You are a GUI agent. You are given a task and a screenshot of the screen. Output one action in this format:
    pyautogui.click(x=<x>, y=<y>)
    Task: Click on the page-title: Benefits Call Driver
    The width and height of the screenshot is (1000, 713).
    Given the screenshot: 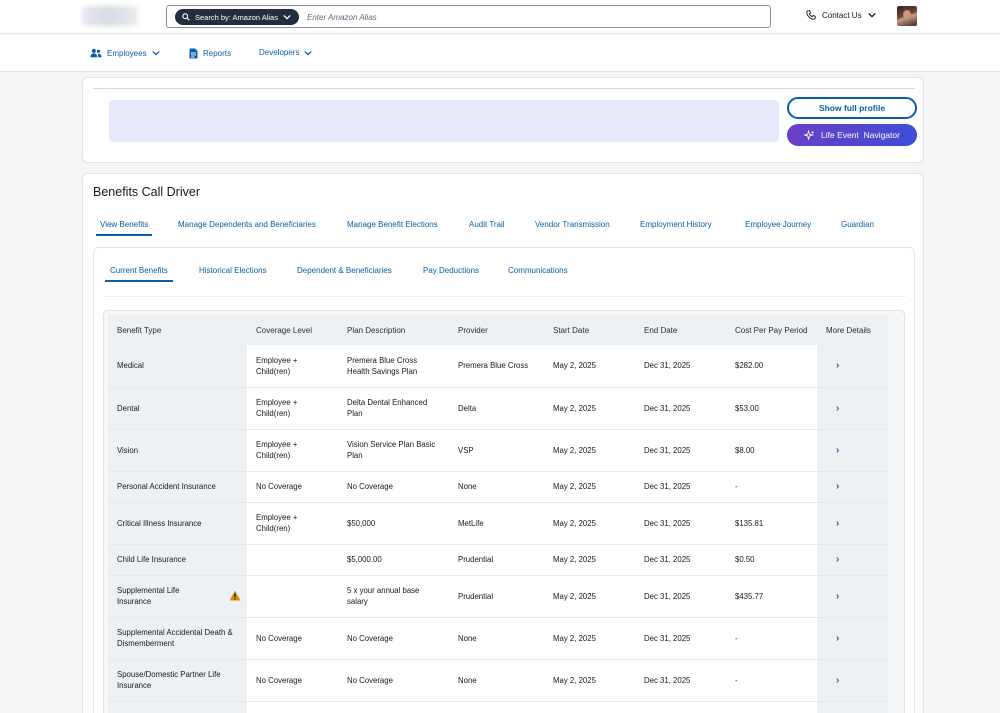 What is the action you would take?
    pyautogui.click(x=146, y=192)
    